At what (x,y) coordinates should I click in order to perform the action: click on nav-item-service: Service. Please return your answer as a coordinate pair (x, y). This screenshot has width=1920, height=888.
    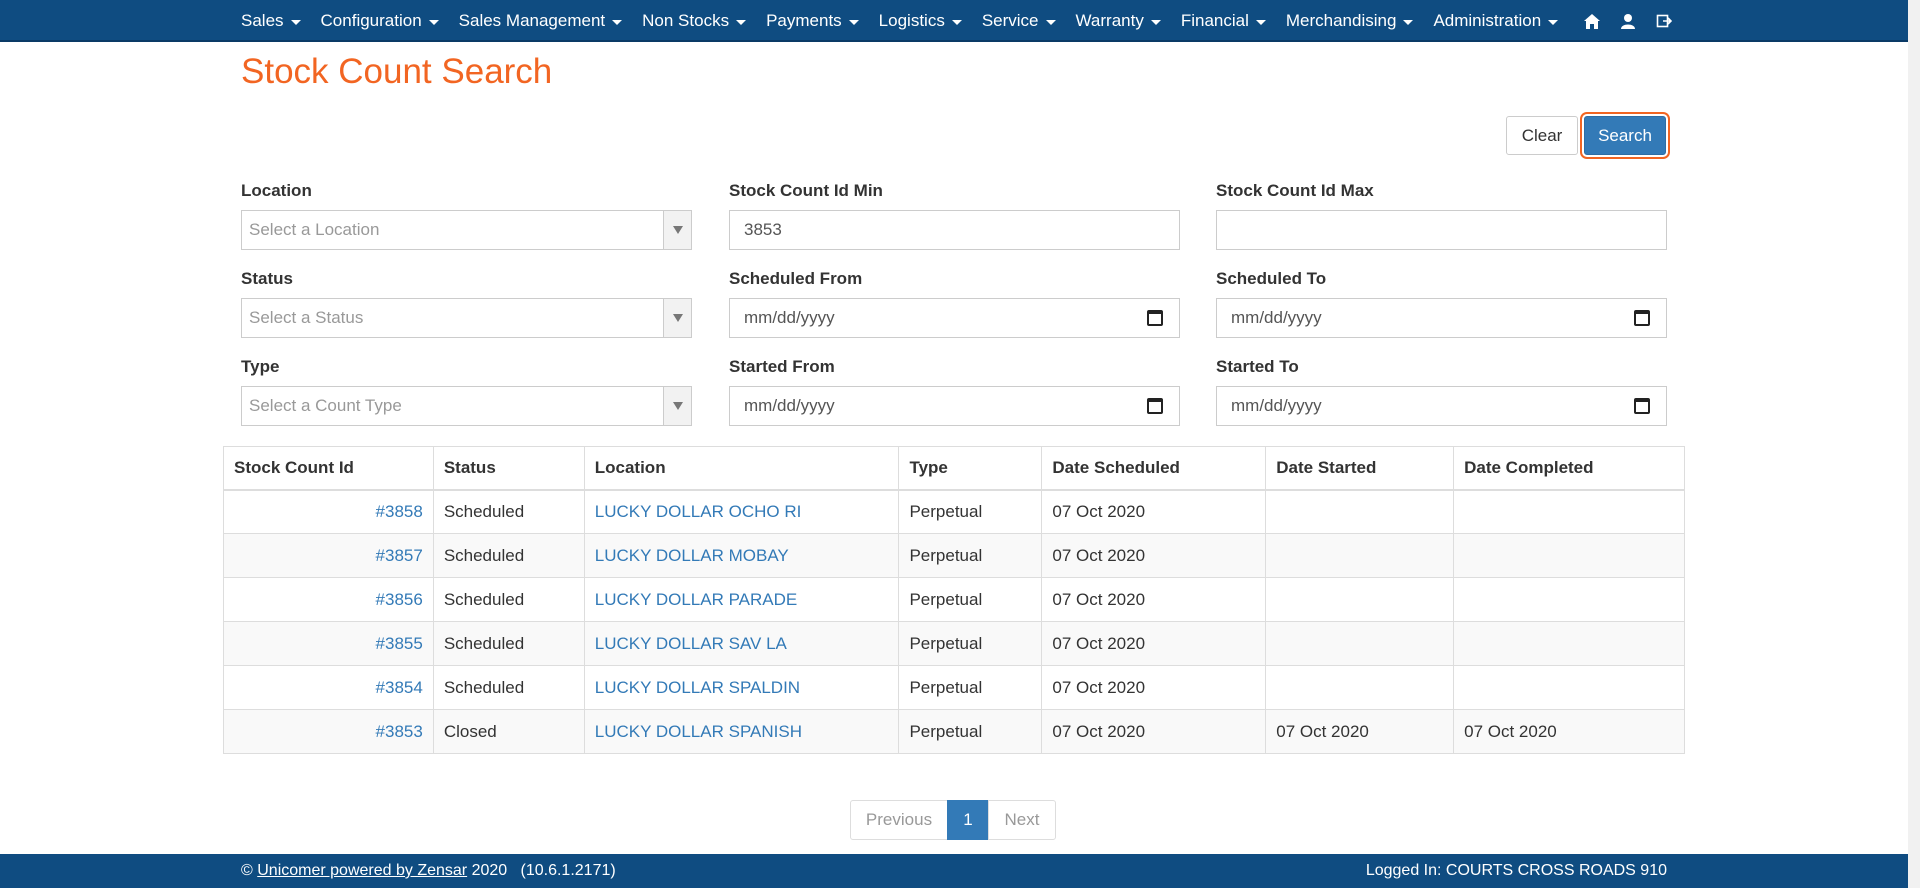
    Looking at the image, I should click on (1019, 21).